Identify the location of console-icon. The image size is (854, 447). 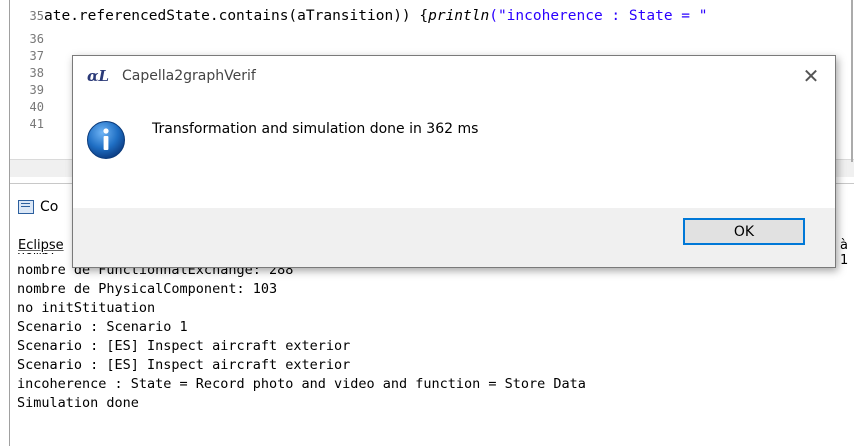
(26, 207).